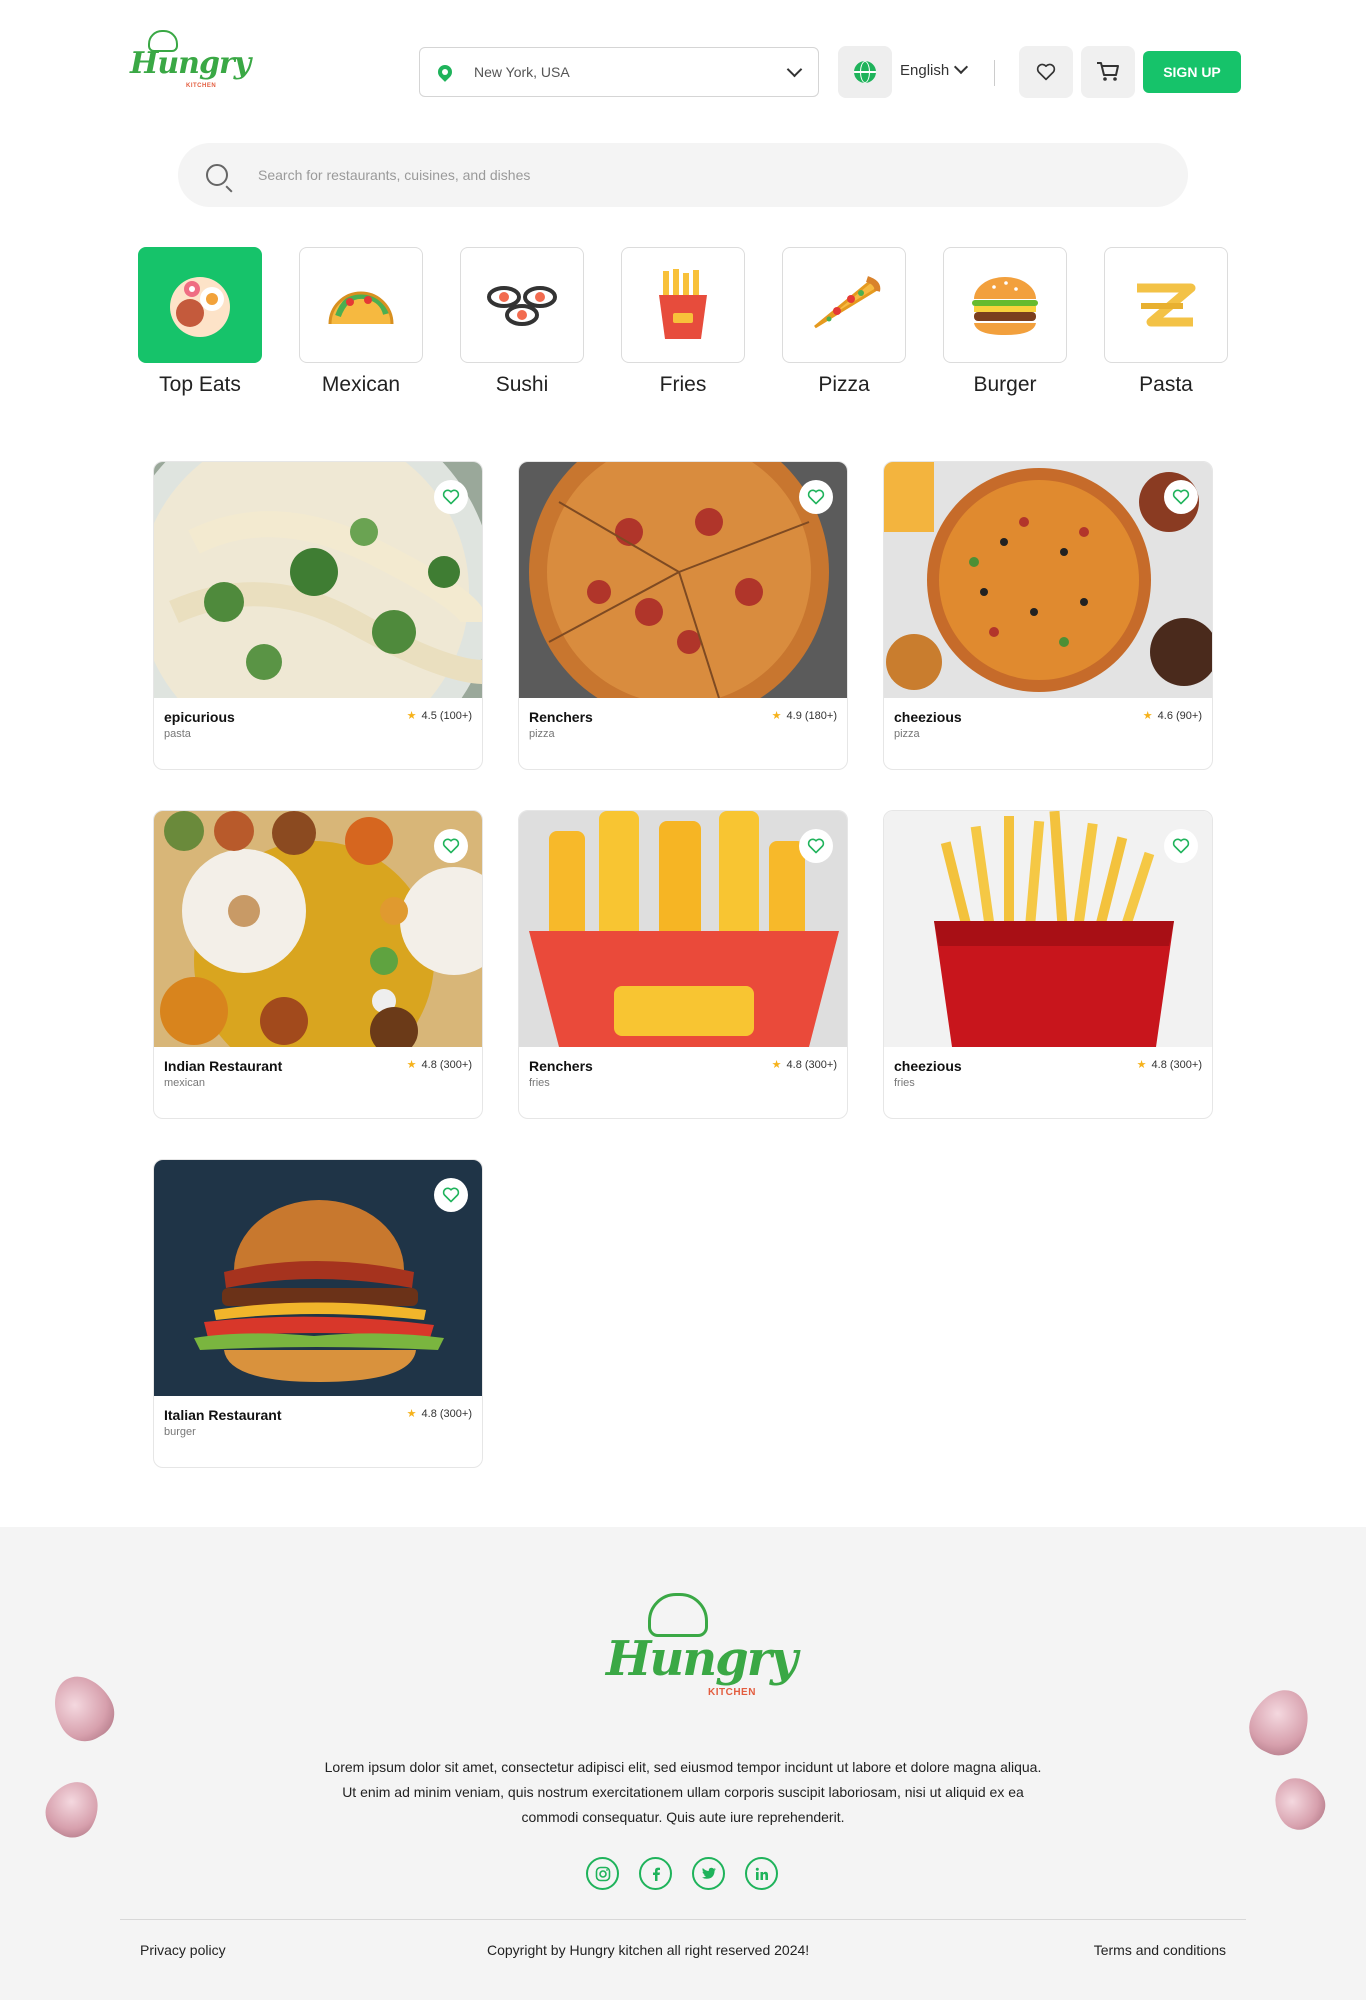  I want to click on category-burger: Burger, so click(1005, 322).